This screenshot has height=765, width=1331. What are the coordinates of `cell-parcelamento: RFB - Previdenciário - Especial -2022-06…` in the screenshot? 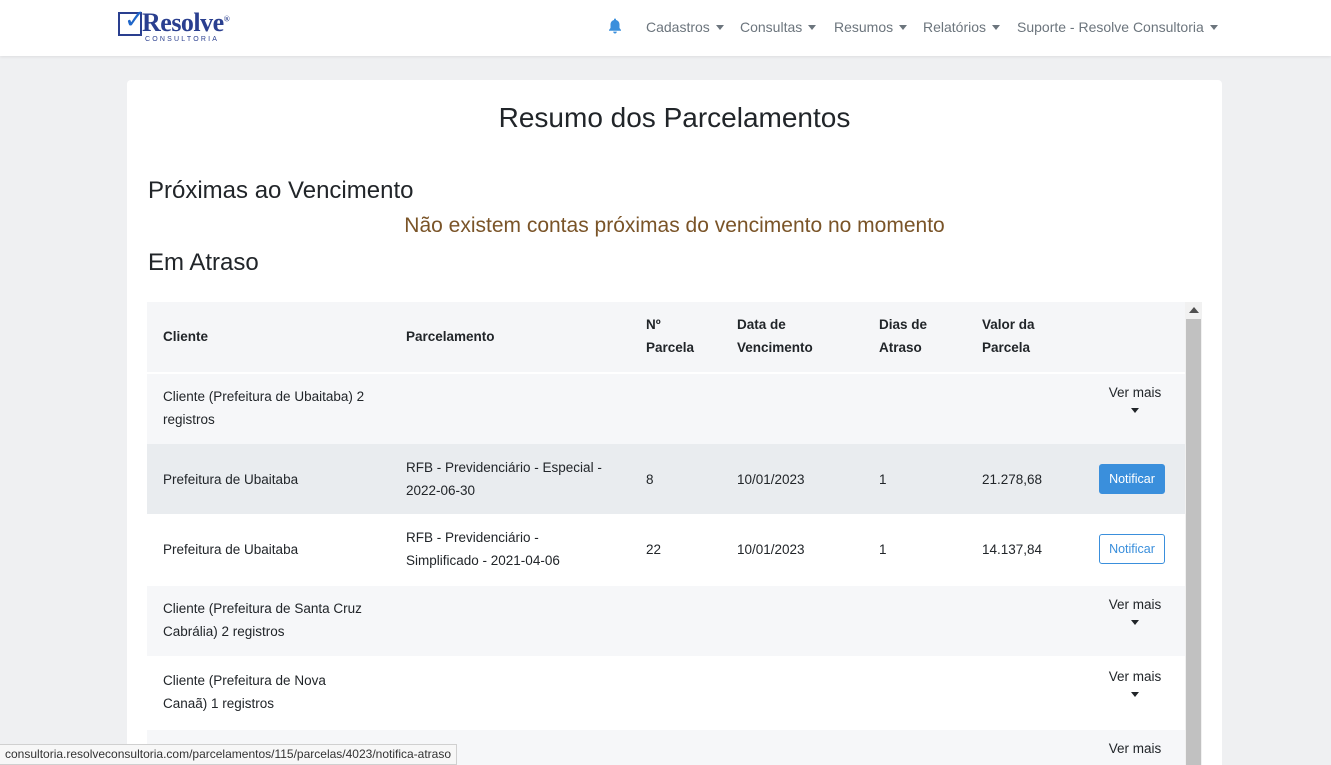 It's located at (504, 479).